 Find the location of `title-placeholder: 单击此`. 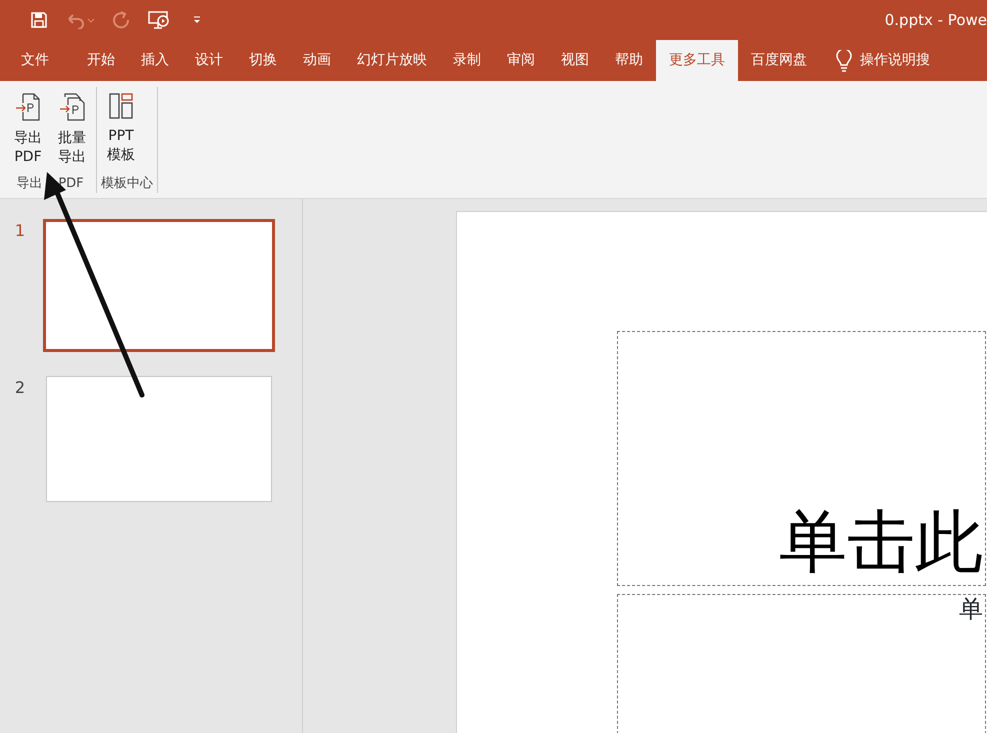

title-placeholder: 单击此 is located at coordinates (801, 458).